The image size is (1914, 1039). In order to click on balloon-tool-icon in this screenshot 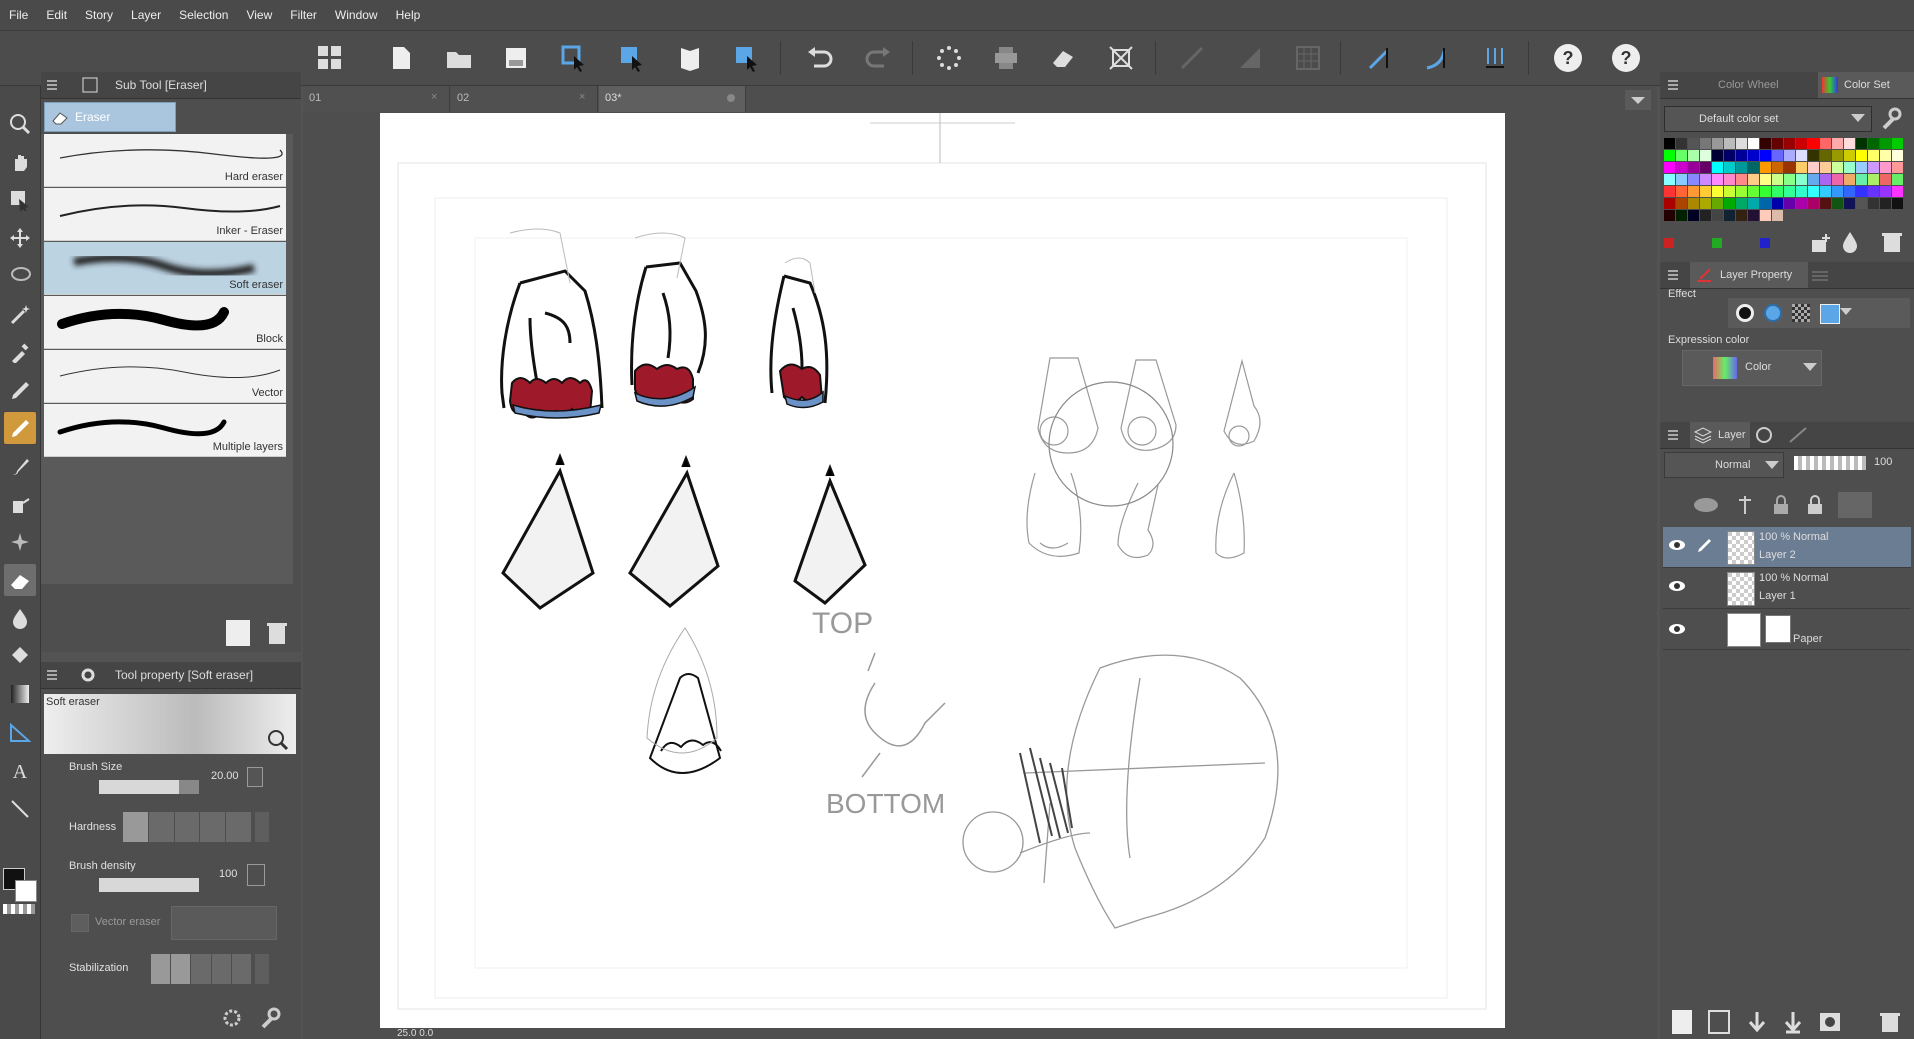, I will do `click(20, 808)`.